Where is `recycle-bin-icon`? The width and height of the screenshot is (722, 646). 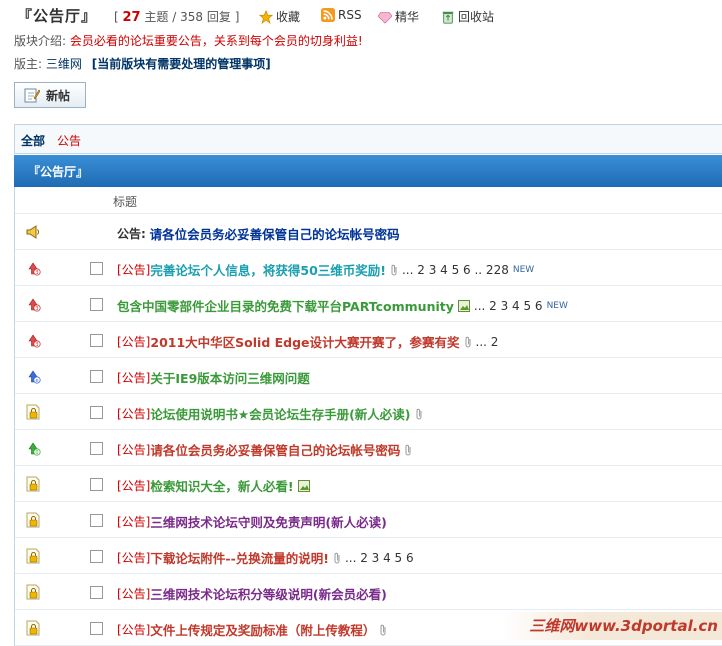
recycle-bin-icon is located at coordinates (448, 17).